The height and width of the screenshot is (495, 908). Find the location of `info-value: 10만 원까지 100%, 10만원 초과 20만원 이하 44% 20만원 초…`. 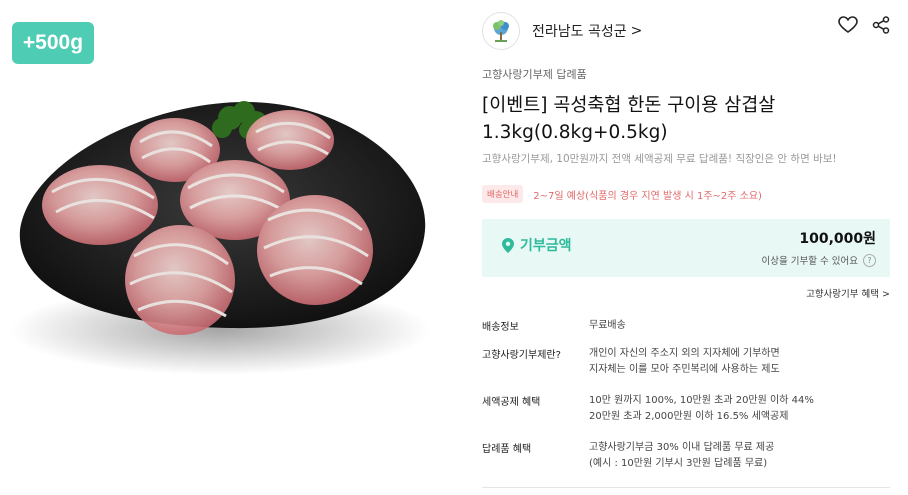

info-value: 10만 원까지 100%, 10만원 초과 20만원 이하 44% 20만원 초… is located at coordinates (701, 409).